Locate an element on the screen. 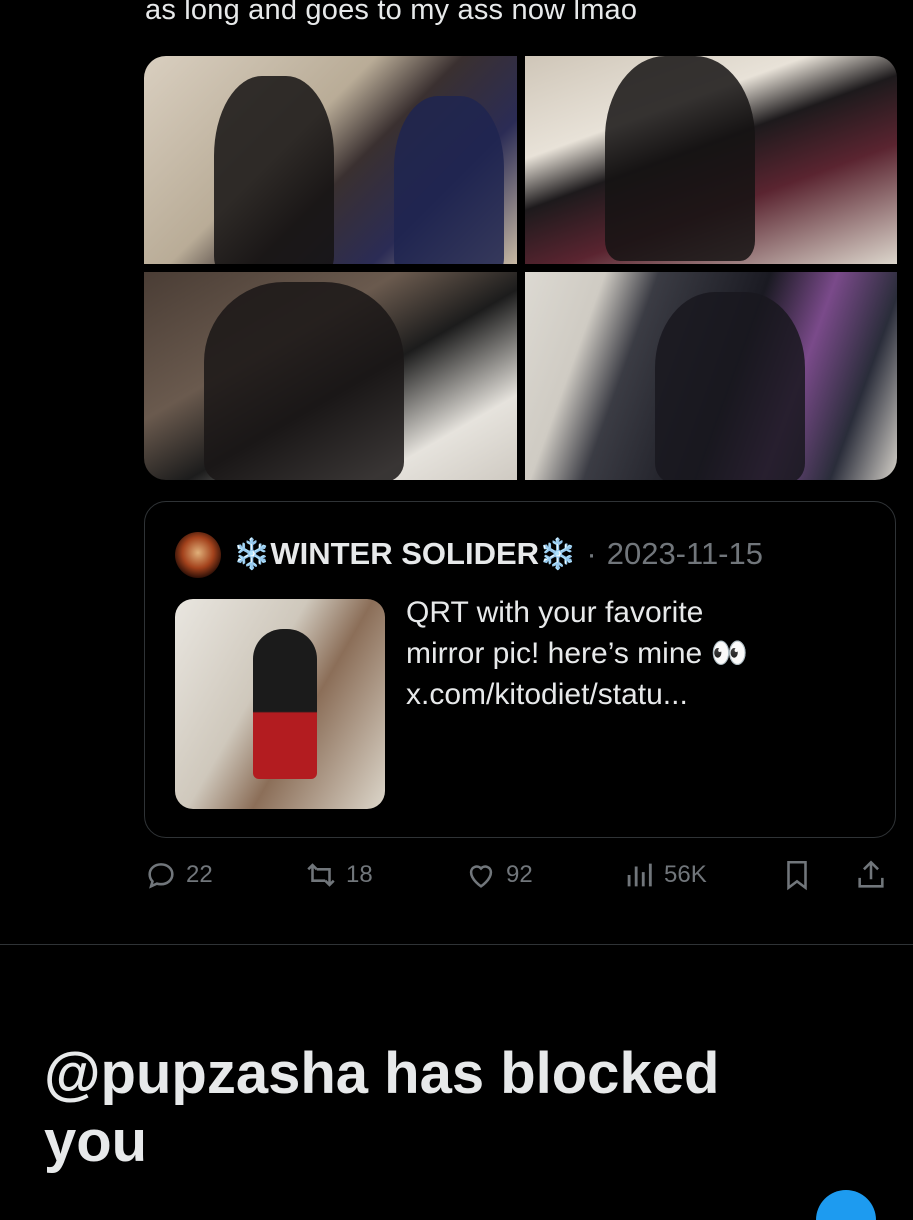  tweet-actions-bar: 22 18 92 56K is located at coordinates (520, 880).